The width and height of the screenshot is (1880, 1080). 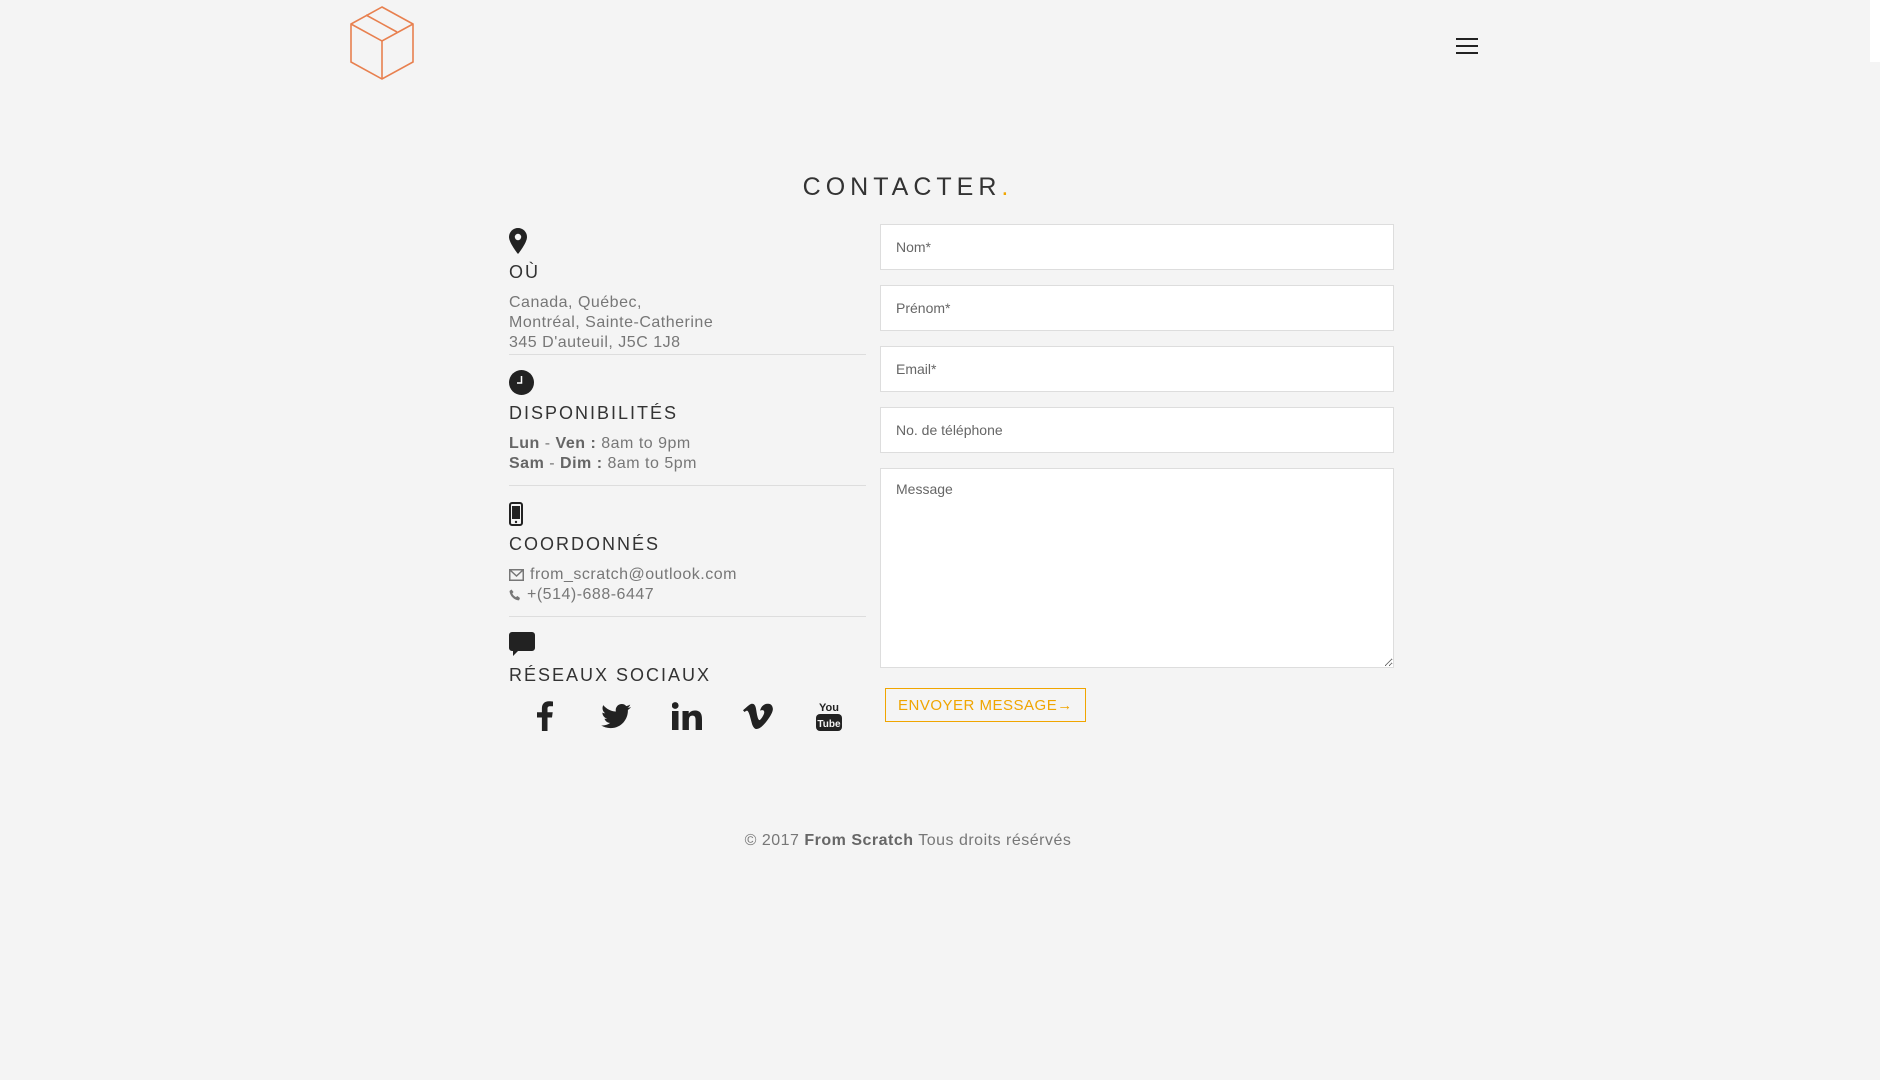 What do you see at coordinates (382, 43) in the screenshot?
I see `cube-logo` at bounding box center [382, 43].